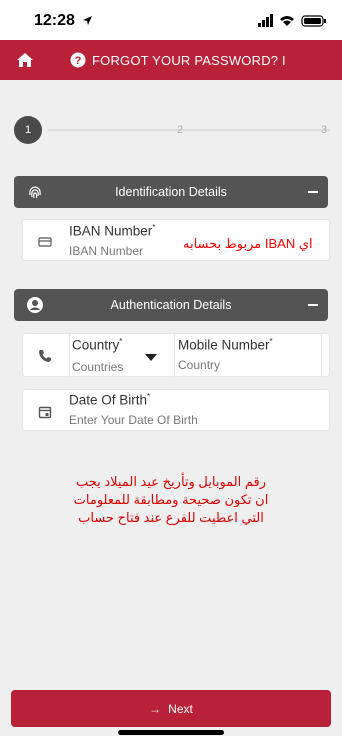 The height and width of the screenshot is (736, 342). I want to click on app-header: ? FORGOT YOUR PASSWORD? I, so click(171, 60).